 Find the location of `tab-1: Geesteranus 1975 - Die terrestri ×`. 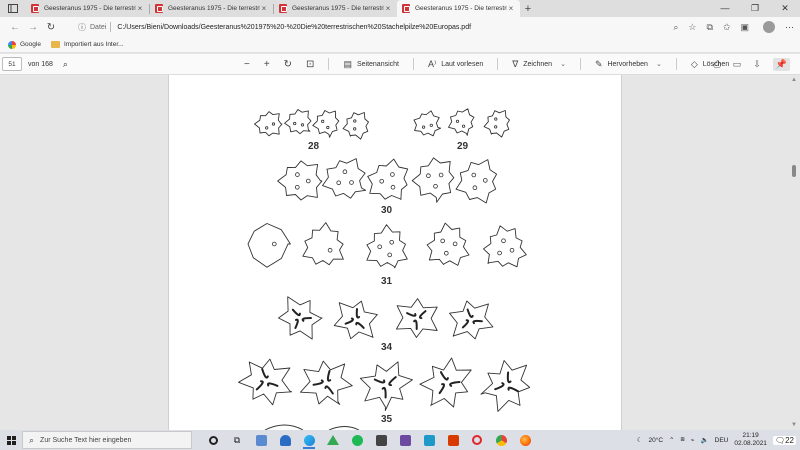

tab-1: Geesteranus 1975 - Die terrestri × is located at coordinates (87, 8).